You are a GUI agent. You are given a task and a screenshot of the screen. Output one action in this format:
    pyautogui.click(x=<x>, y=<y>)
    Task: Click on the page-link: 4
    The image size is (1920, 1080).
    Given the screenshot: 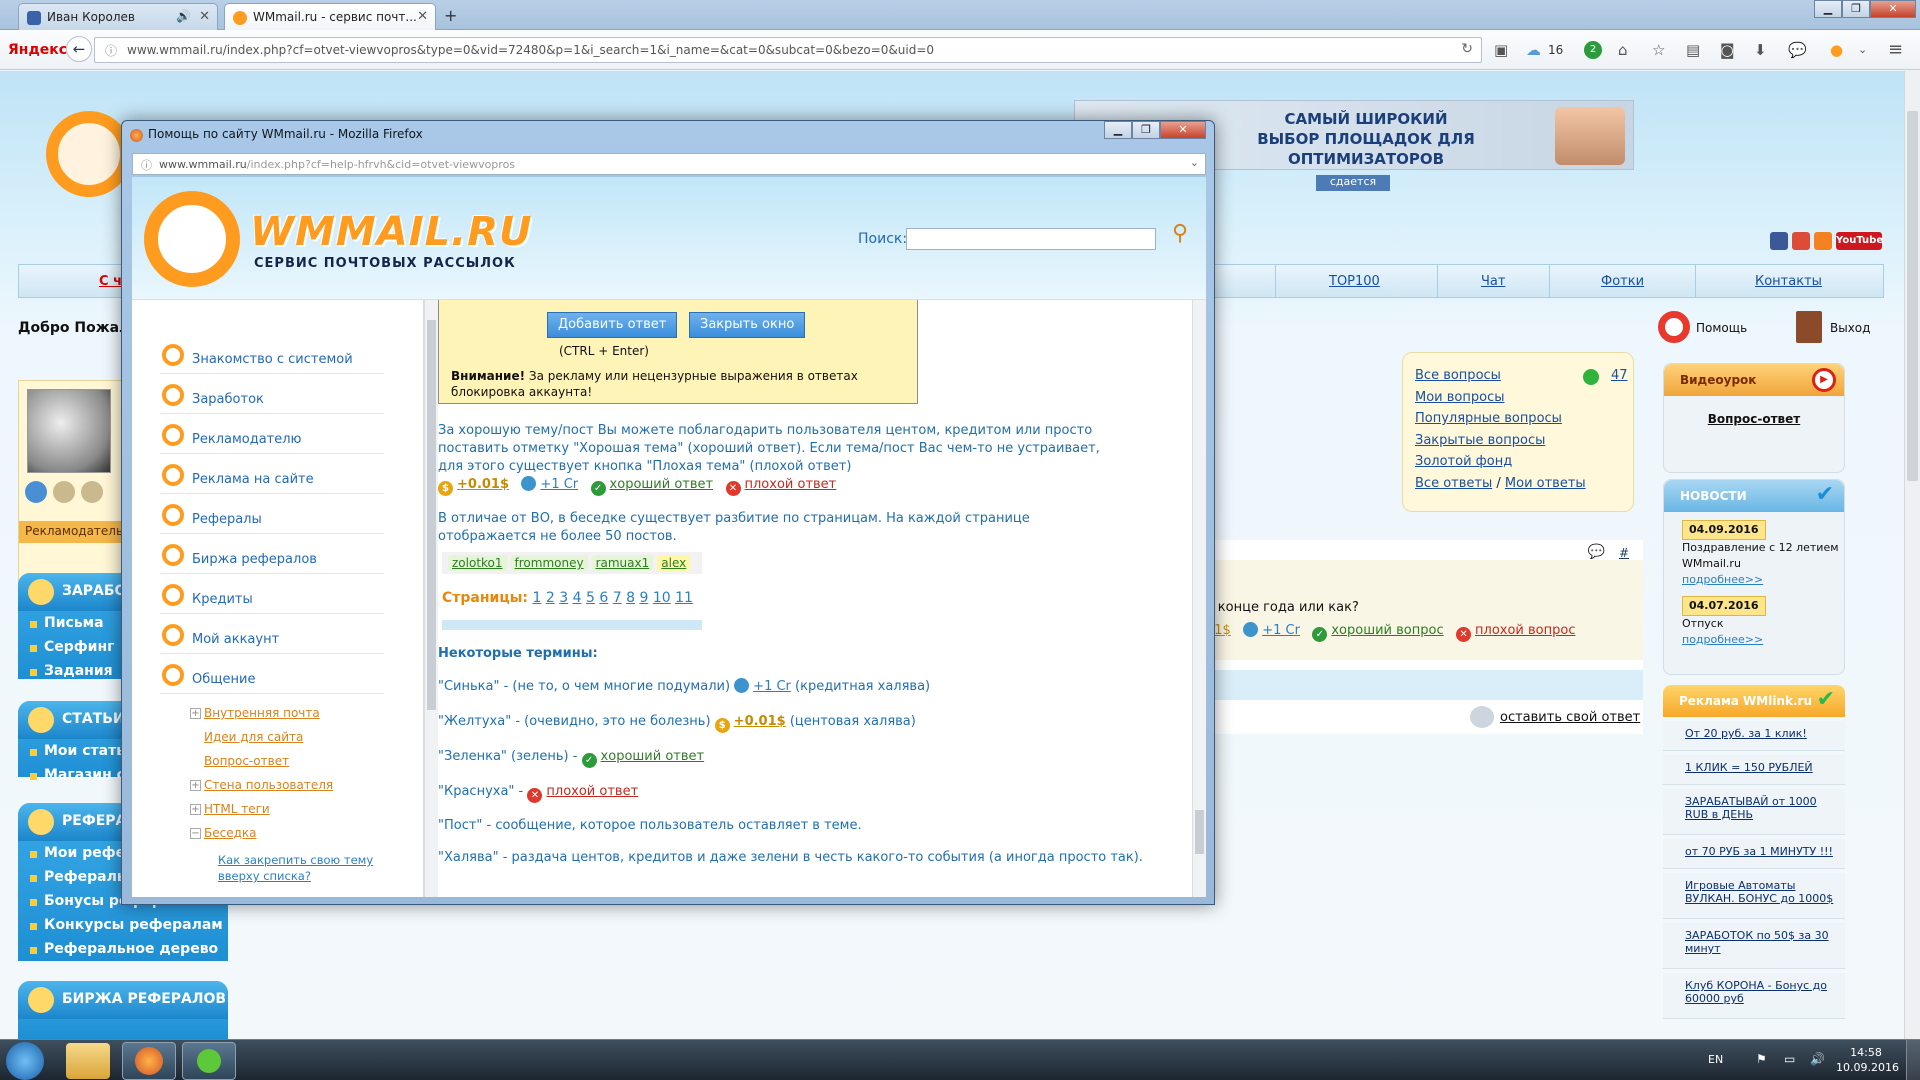 What is the action you would take?
    pyautogui.click(x=577, y=598)
    